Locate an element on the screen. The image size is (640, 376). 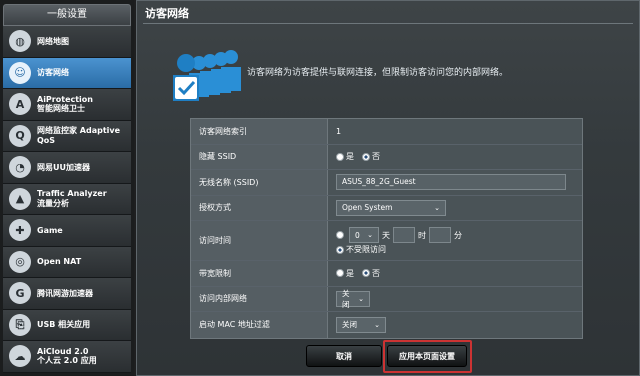
aicloud-icon: ☁ is located at coordinates (20, 356).